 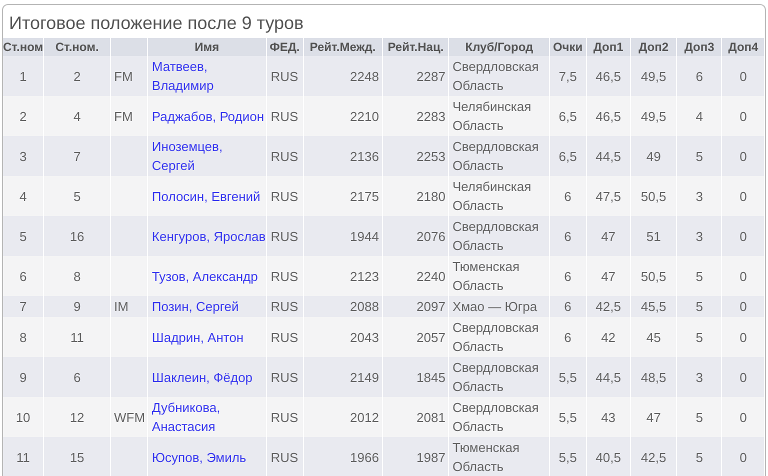 I want to click on tiebreak-cell-text: 42, so click(x=608, y=337).